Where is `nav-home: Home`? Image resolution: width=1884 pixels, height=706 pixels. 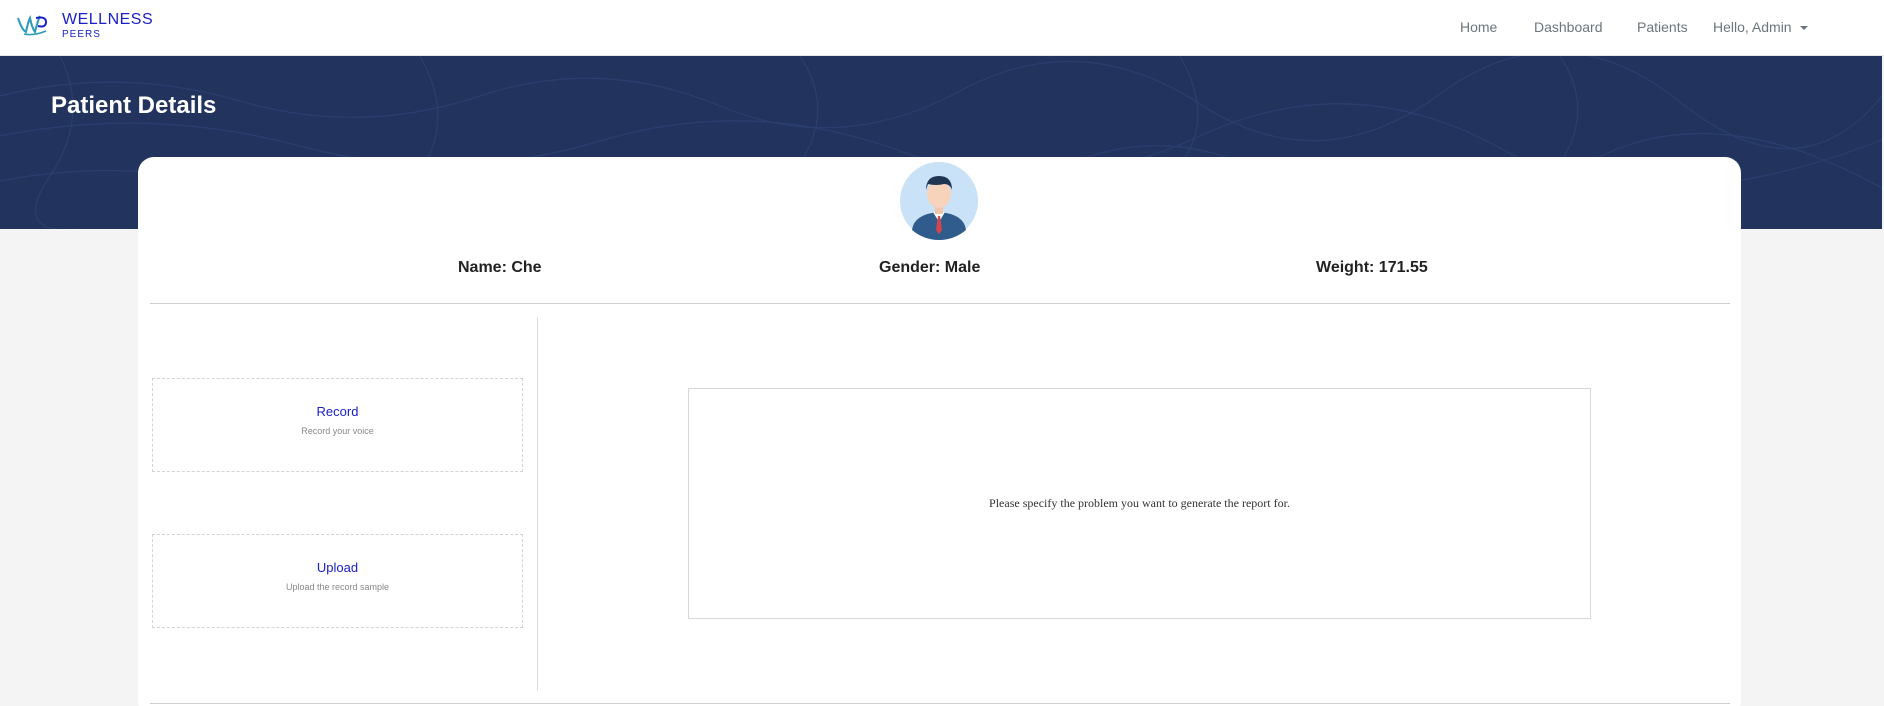
nav-home: Home is located at coordinates (1478, 27).